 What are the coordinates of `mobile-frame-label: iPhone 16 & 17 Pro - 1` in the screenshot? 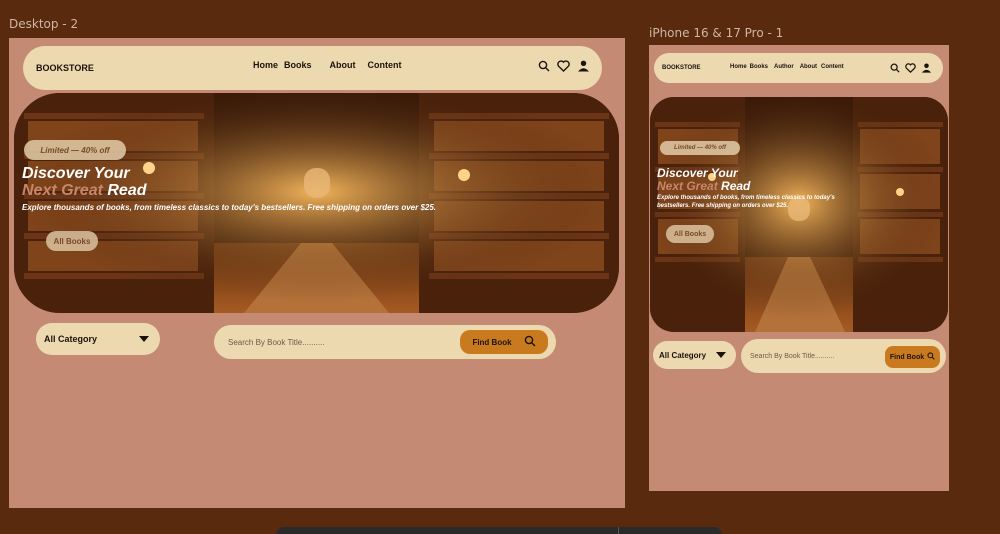 It's located at (716, 33).